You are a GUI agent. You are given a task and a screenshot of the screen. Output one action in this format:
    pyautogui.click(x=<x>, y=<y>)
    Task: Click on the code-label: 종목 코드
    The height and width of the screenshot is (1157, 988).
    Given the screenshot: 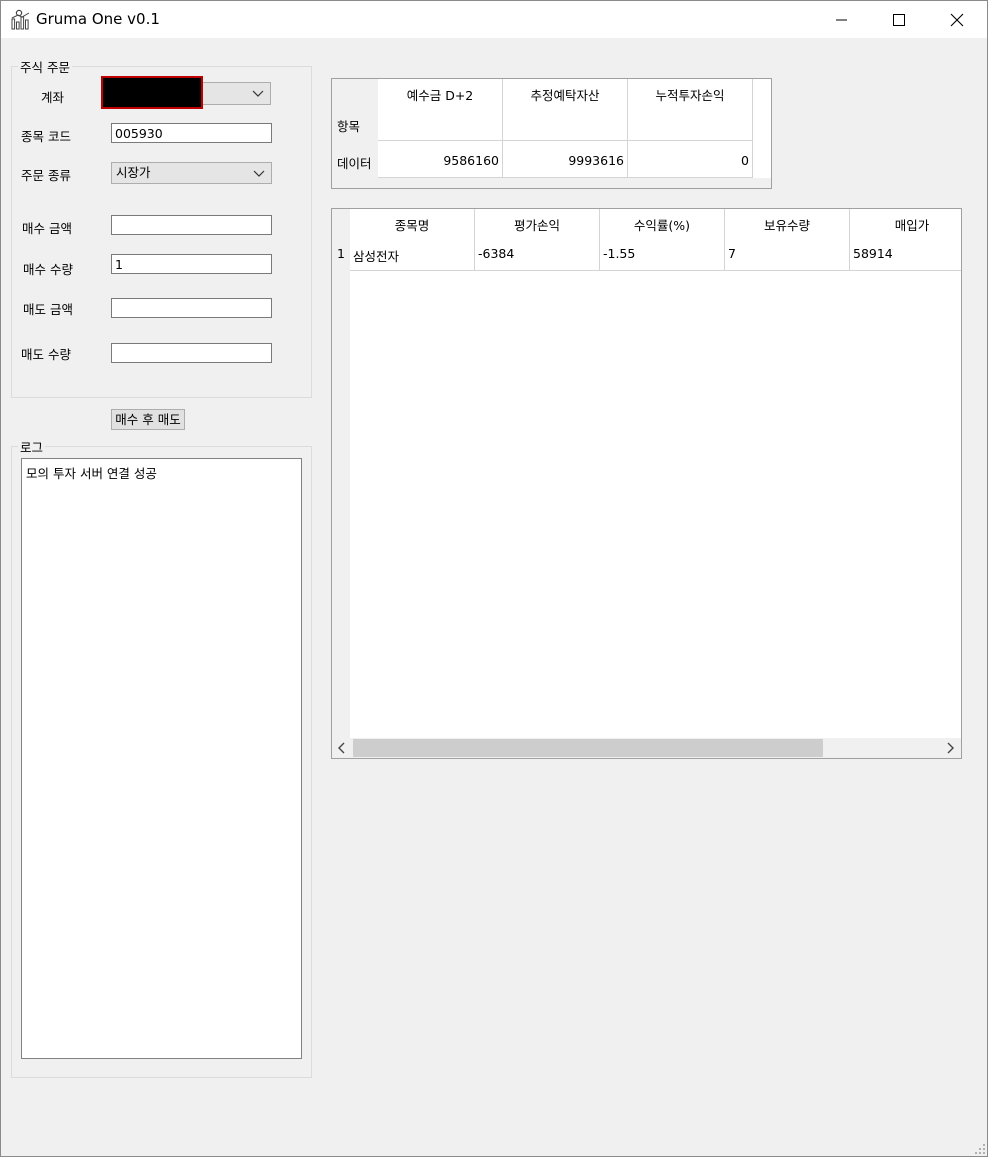 What is the action you would take?
    pyautogui.click(x=46, y=136)
    